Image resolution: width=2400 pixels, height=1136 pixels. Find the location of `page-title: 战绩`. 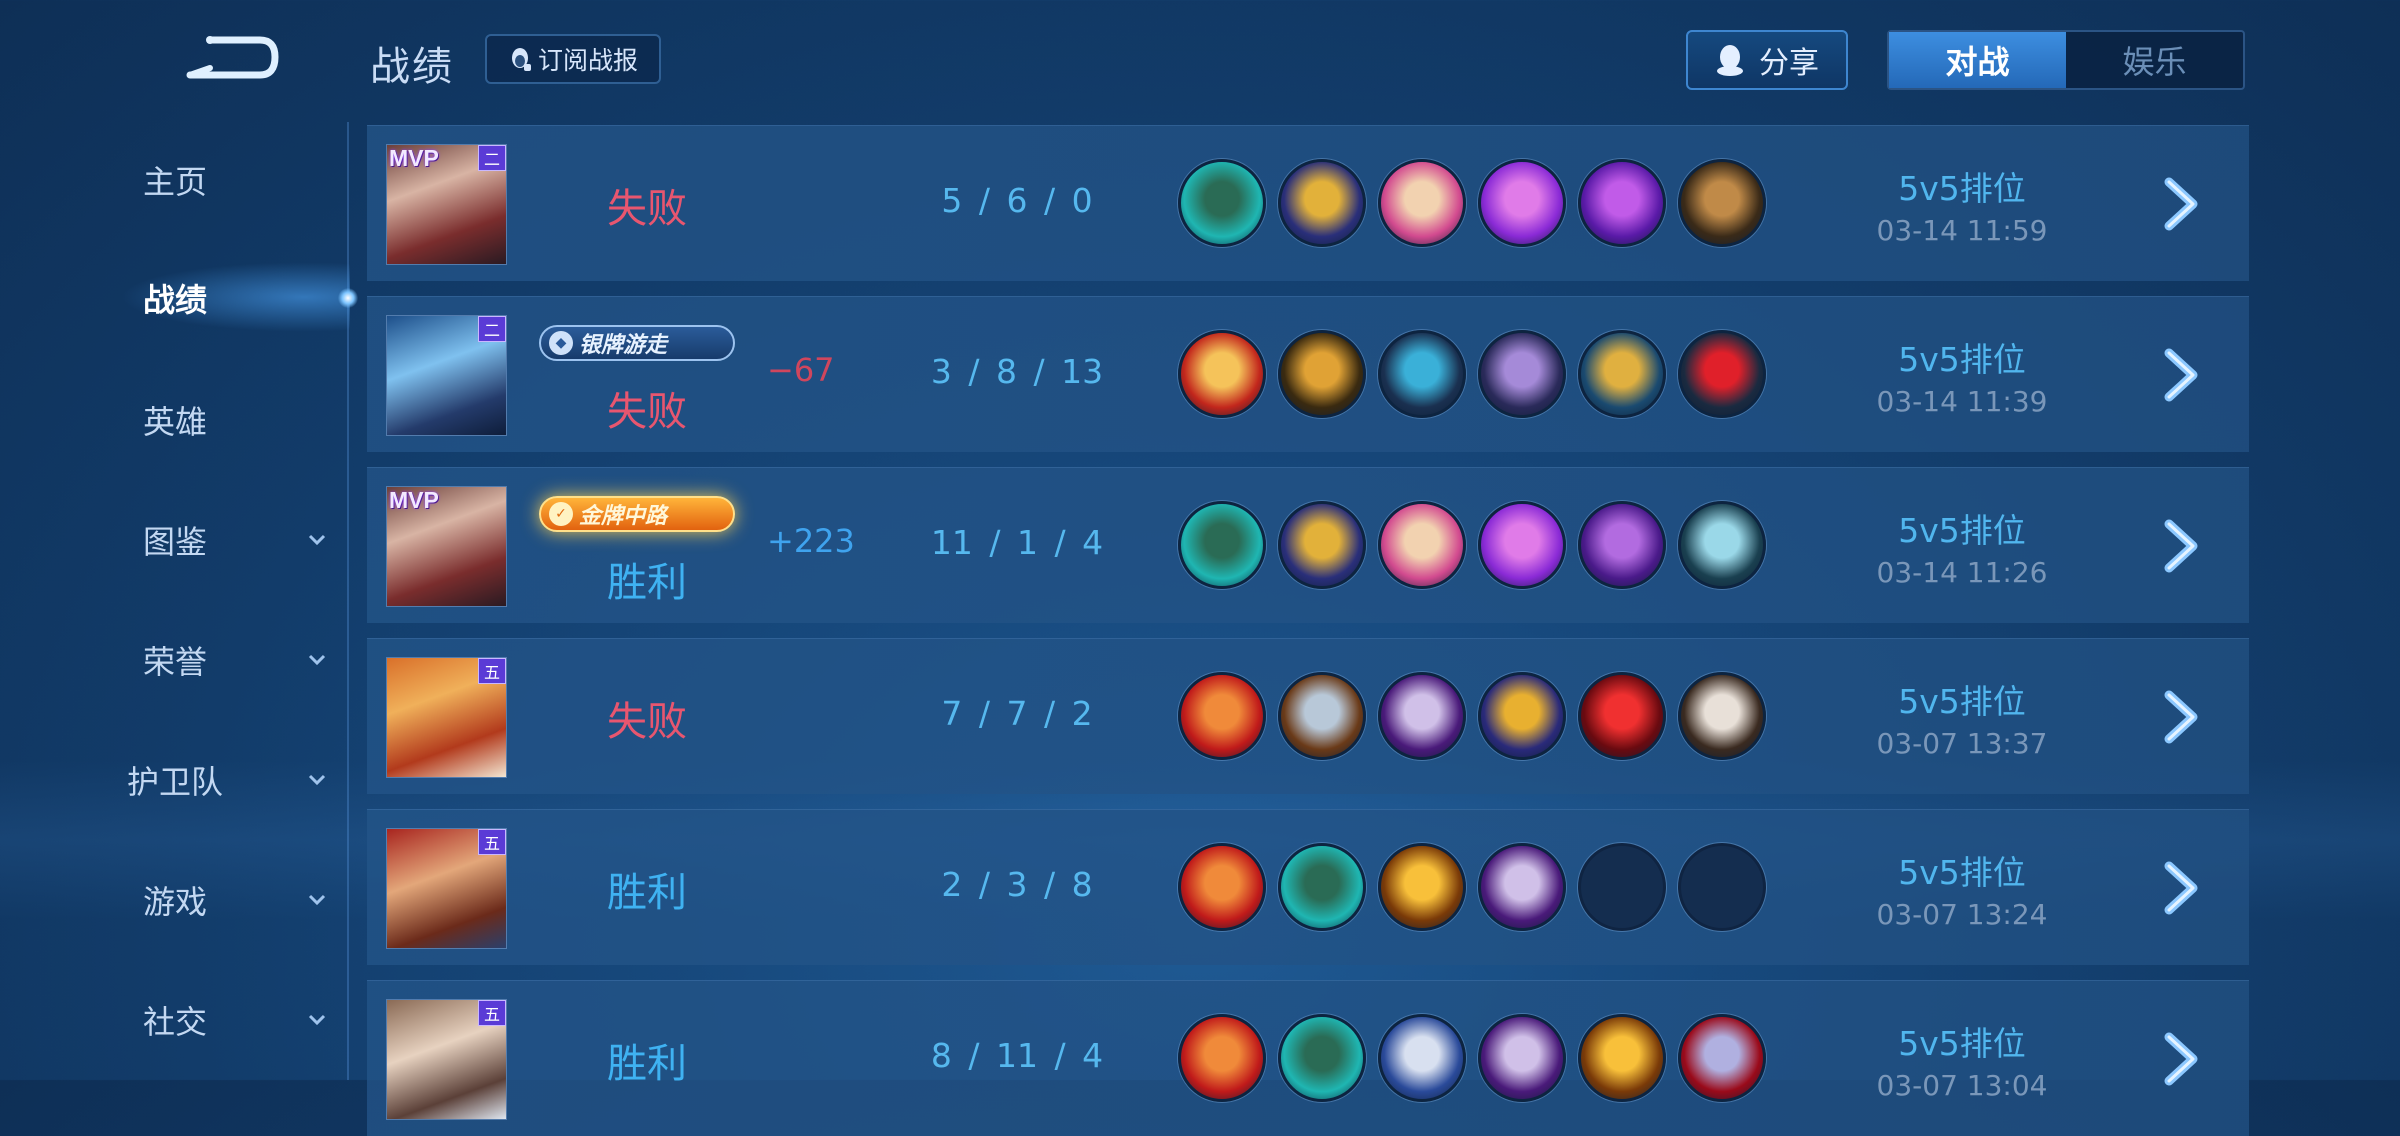

page-title: 战绩 is located at coordinates (412, 67).